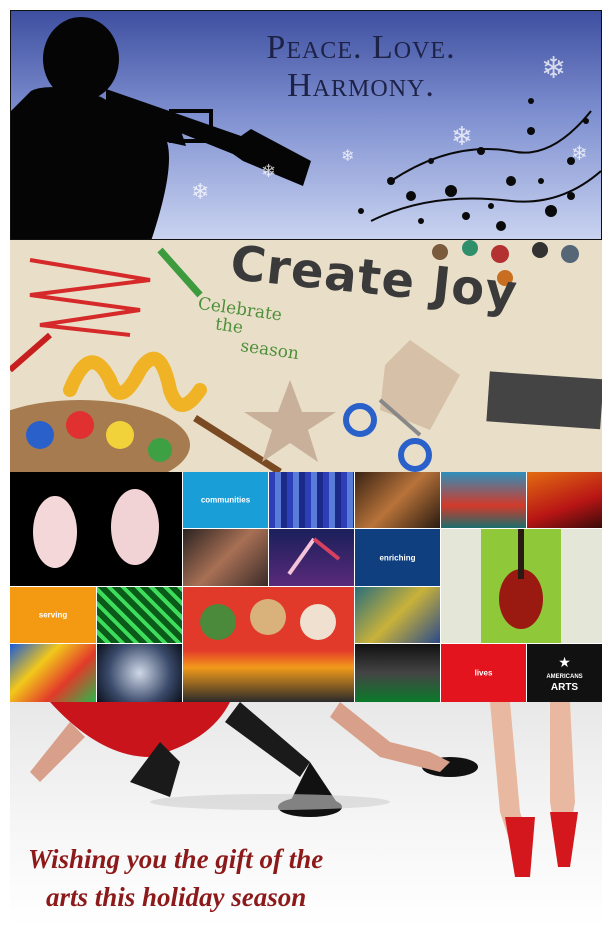 Image resolution: width=602 pixels, height=926 pixels. I want to click on green-glass-photo, so click(139, 615).